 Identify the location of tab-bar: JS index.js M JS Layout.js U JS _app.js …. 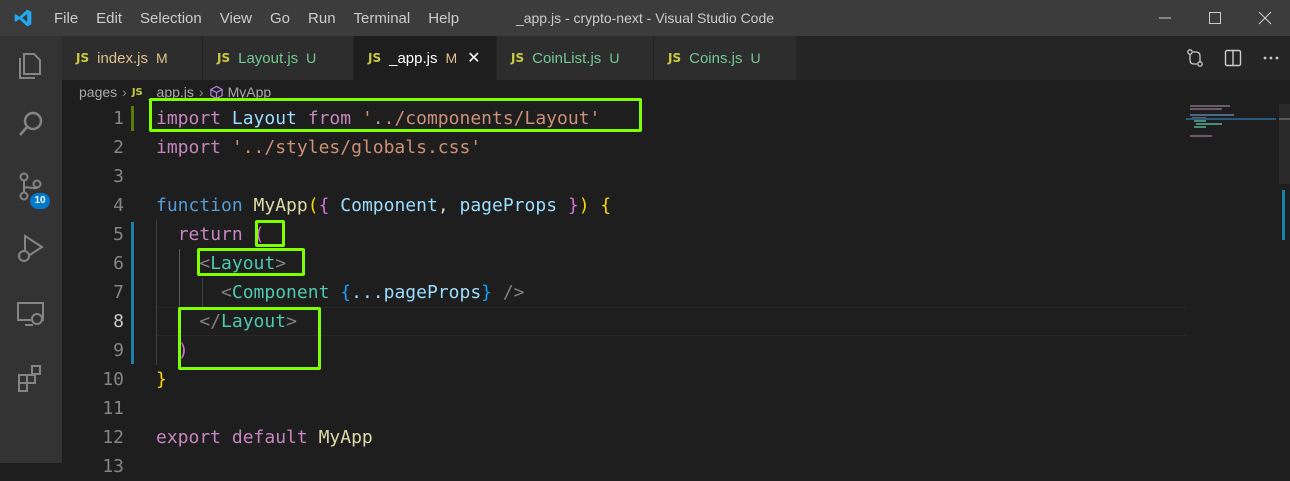
(676, 58).